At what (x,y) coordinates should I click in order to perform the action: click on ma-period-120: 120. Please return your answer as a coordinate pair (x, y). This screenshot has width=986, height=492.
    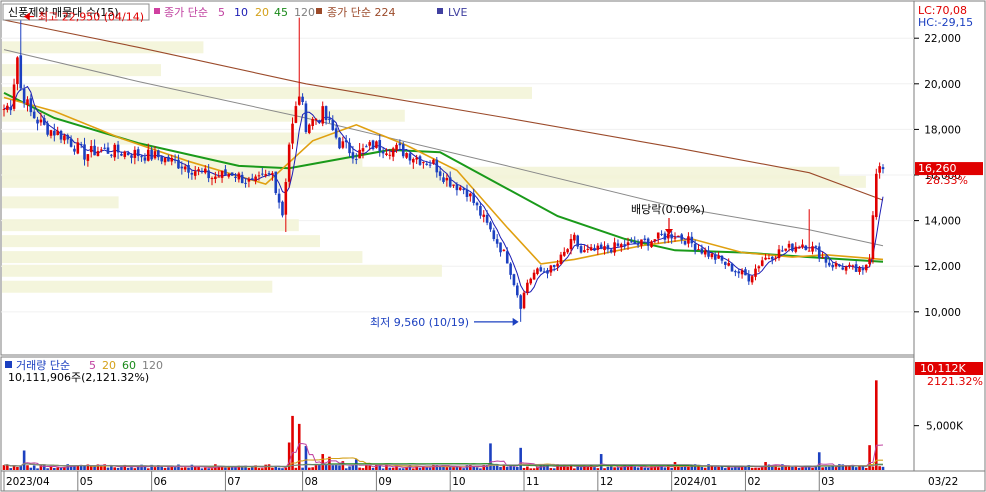
    Looking at the image, I should click on (304, 12).